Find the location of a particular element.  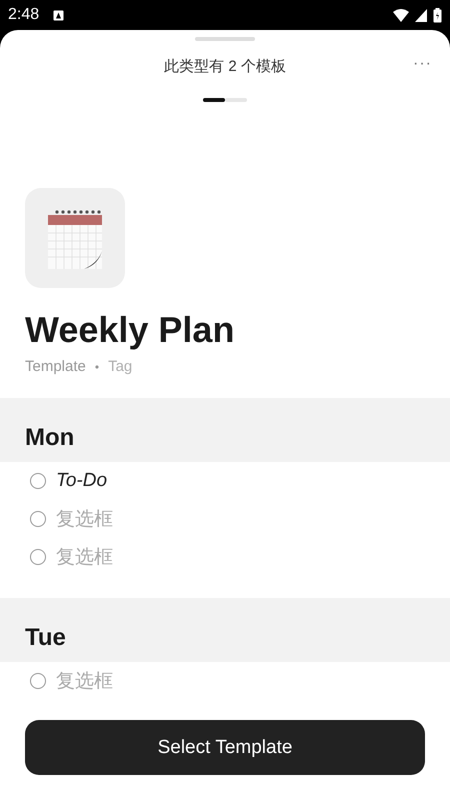

page-indicator is located at coordinates (214, 100).